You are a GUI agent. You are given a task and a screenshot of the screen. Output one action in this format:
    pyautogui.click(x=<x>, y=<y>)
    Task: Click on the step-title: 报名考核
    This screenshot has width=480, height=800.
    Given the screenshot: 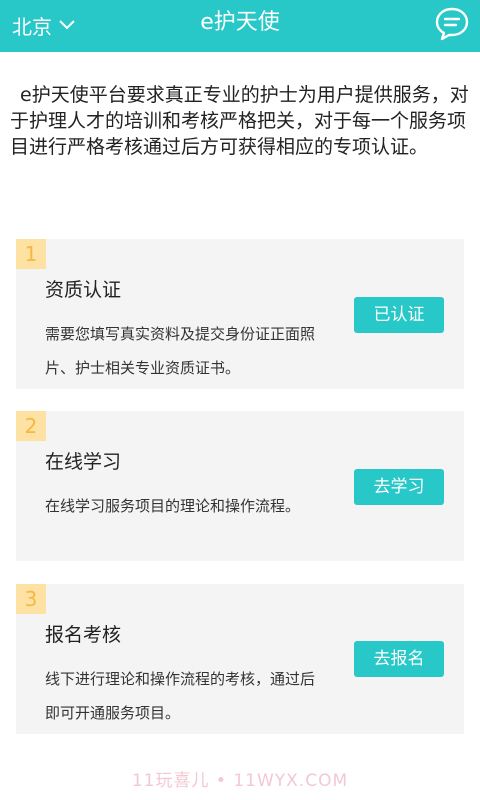 What is the action you would take?
    pyautogui.click(x=83, y=635)
    